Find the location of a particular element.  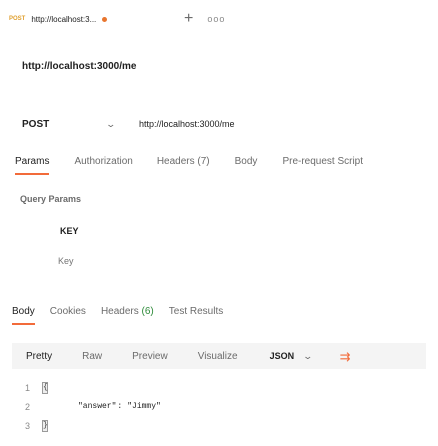

view-visualize: Visualize is located at coordinates (218, 356).